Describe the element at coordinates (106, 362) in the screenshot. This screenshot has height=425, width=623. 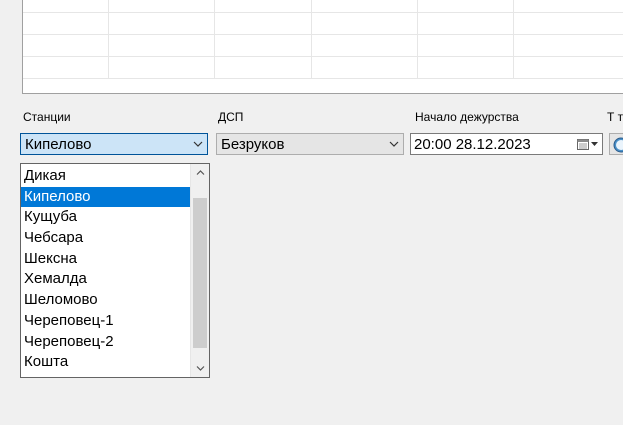
I see `station-option: Кошта` at that location.